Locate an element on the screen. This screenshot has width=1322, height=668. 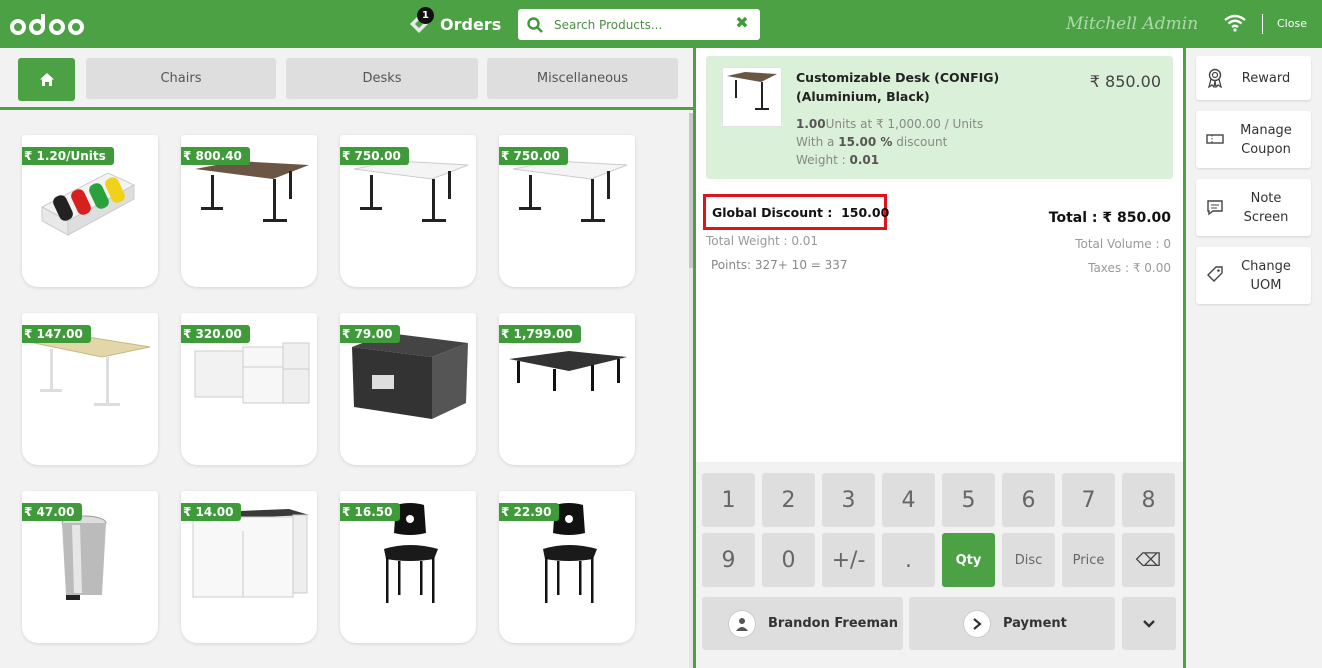
search-input is located at coordinates (642, 24).